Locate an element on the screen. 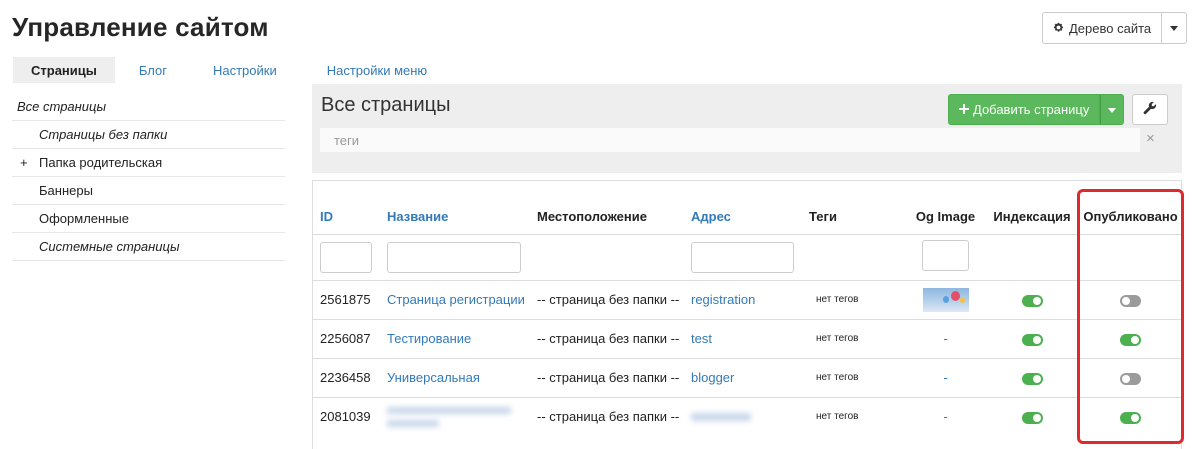 Image resolution: width=1199 pixels, height=449 pixels. site-tree-button: Дерево сайта is located at coordinates (1102, 28).